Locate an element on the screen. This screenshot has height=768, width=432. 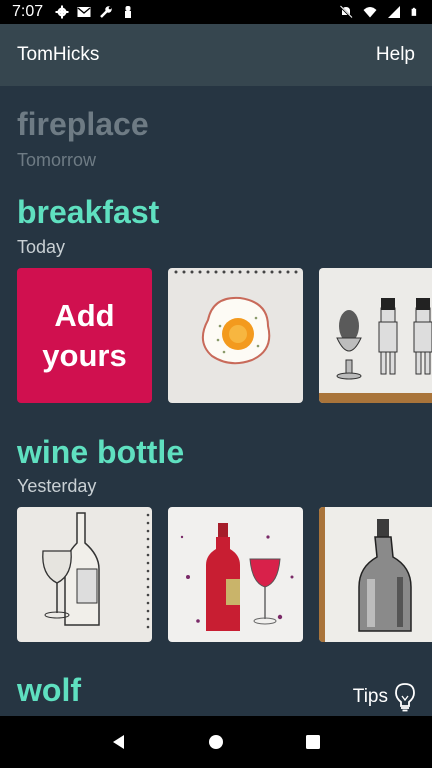
fried-egg-drawing is located at coordinates (235, 335).